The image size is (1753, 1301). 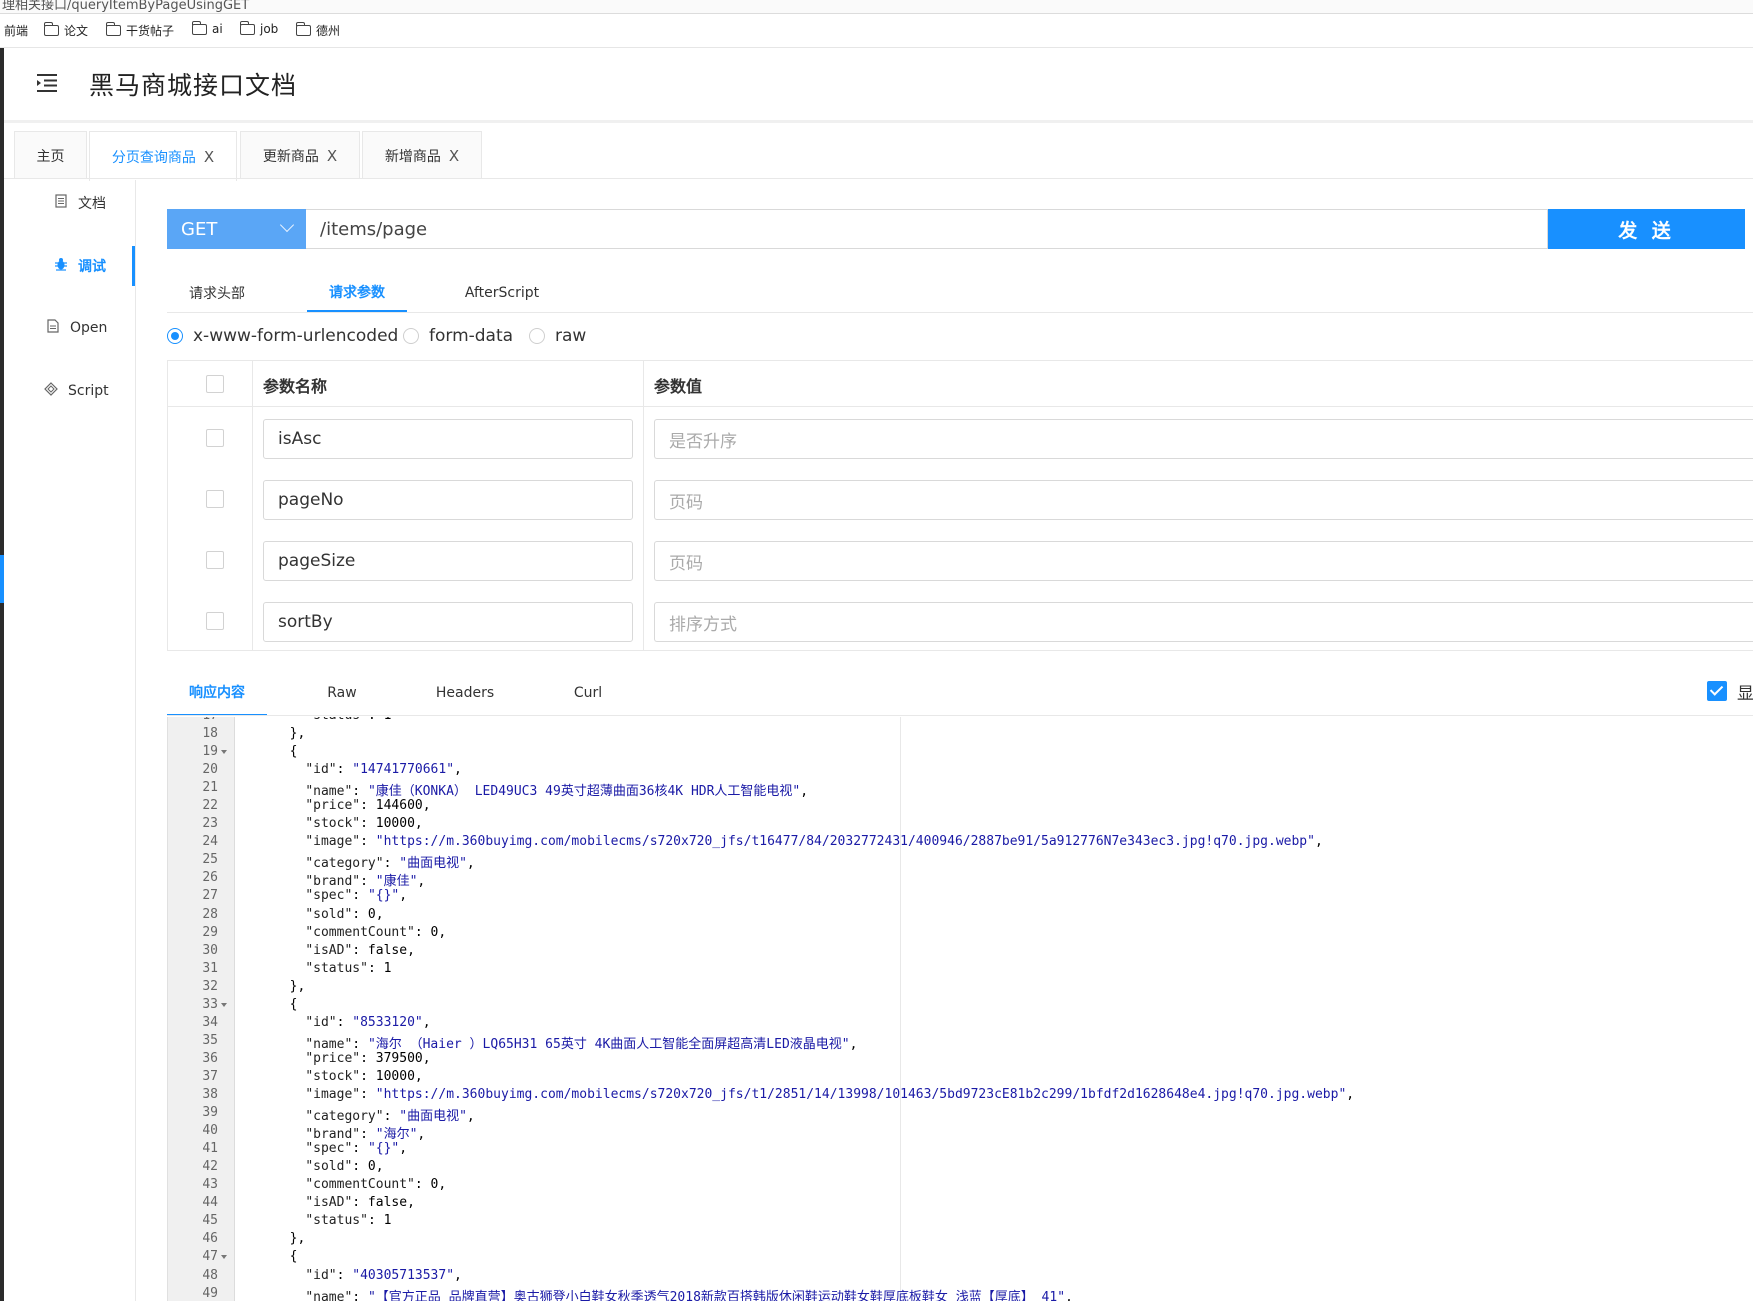 What do you see at coordinates (210, 842) in the screenshot?
I see `line-number: 24` at bounding box center [210, 842].